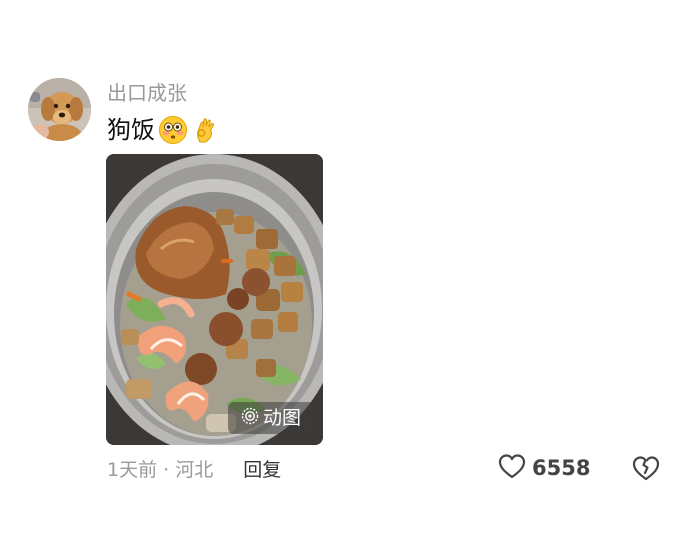  What do you see at coordinates (131, 130) in the screenshot?
I see `comment-body: 狗饭` at bounding box center [131, 130].